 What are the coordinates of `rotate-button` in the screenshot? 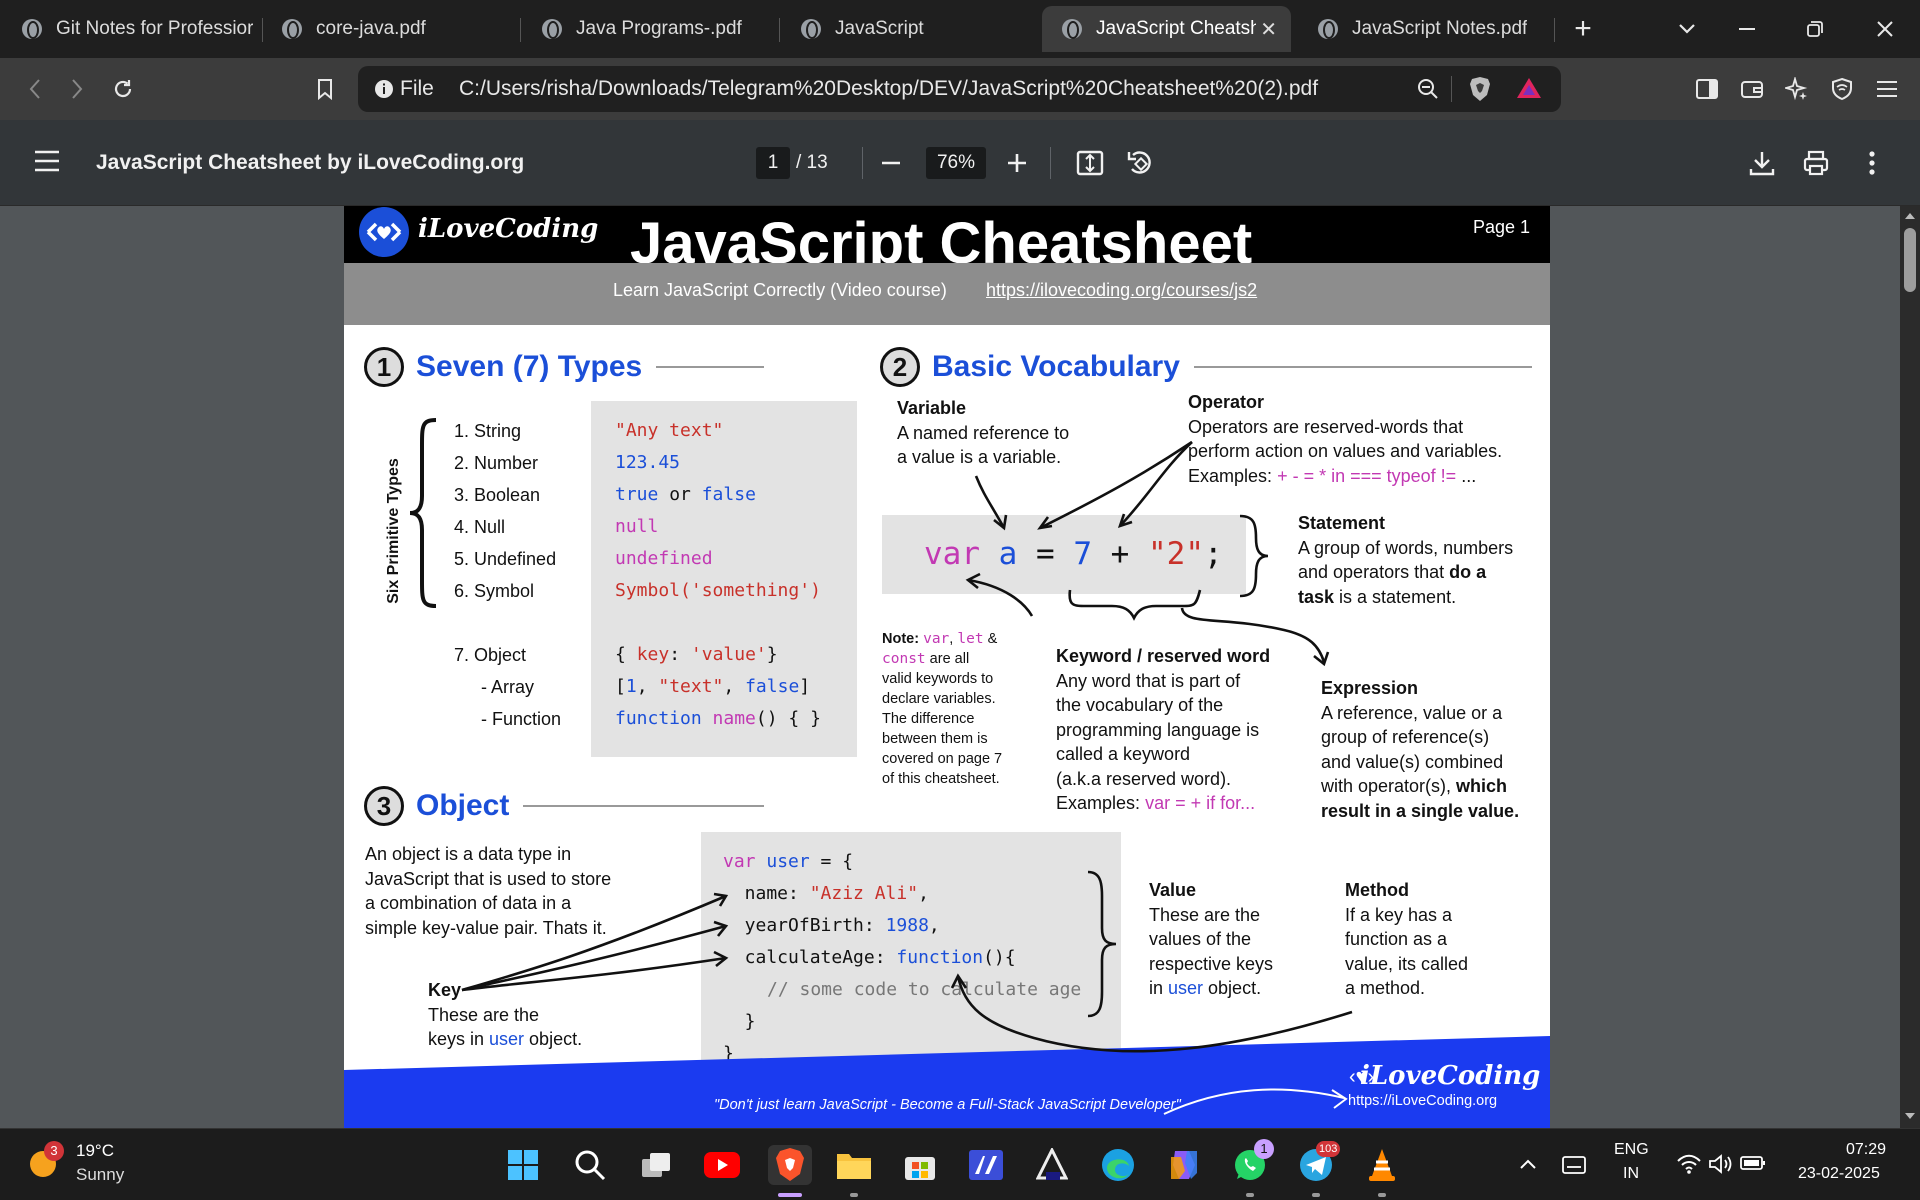 It's located at (1143, 163).